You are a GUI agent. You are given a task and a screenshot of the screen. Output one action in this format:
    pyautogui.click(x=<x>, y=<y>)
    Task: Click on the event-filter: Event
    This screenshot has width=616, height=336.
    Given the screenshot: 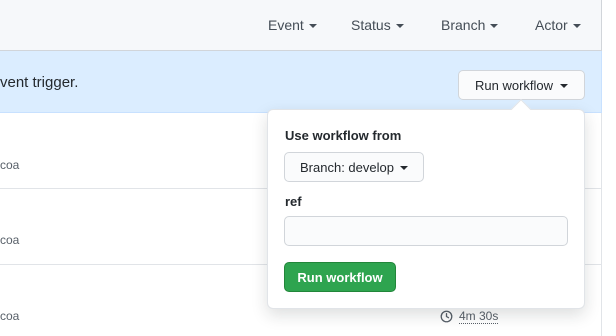 What is the action you would take?
    pyautogui.click(x=292, y=25)
    